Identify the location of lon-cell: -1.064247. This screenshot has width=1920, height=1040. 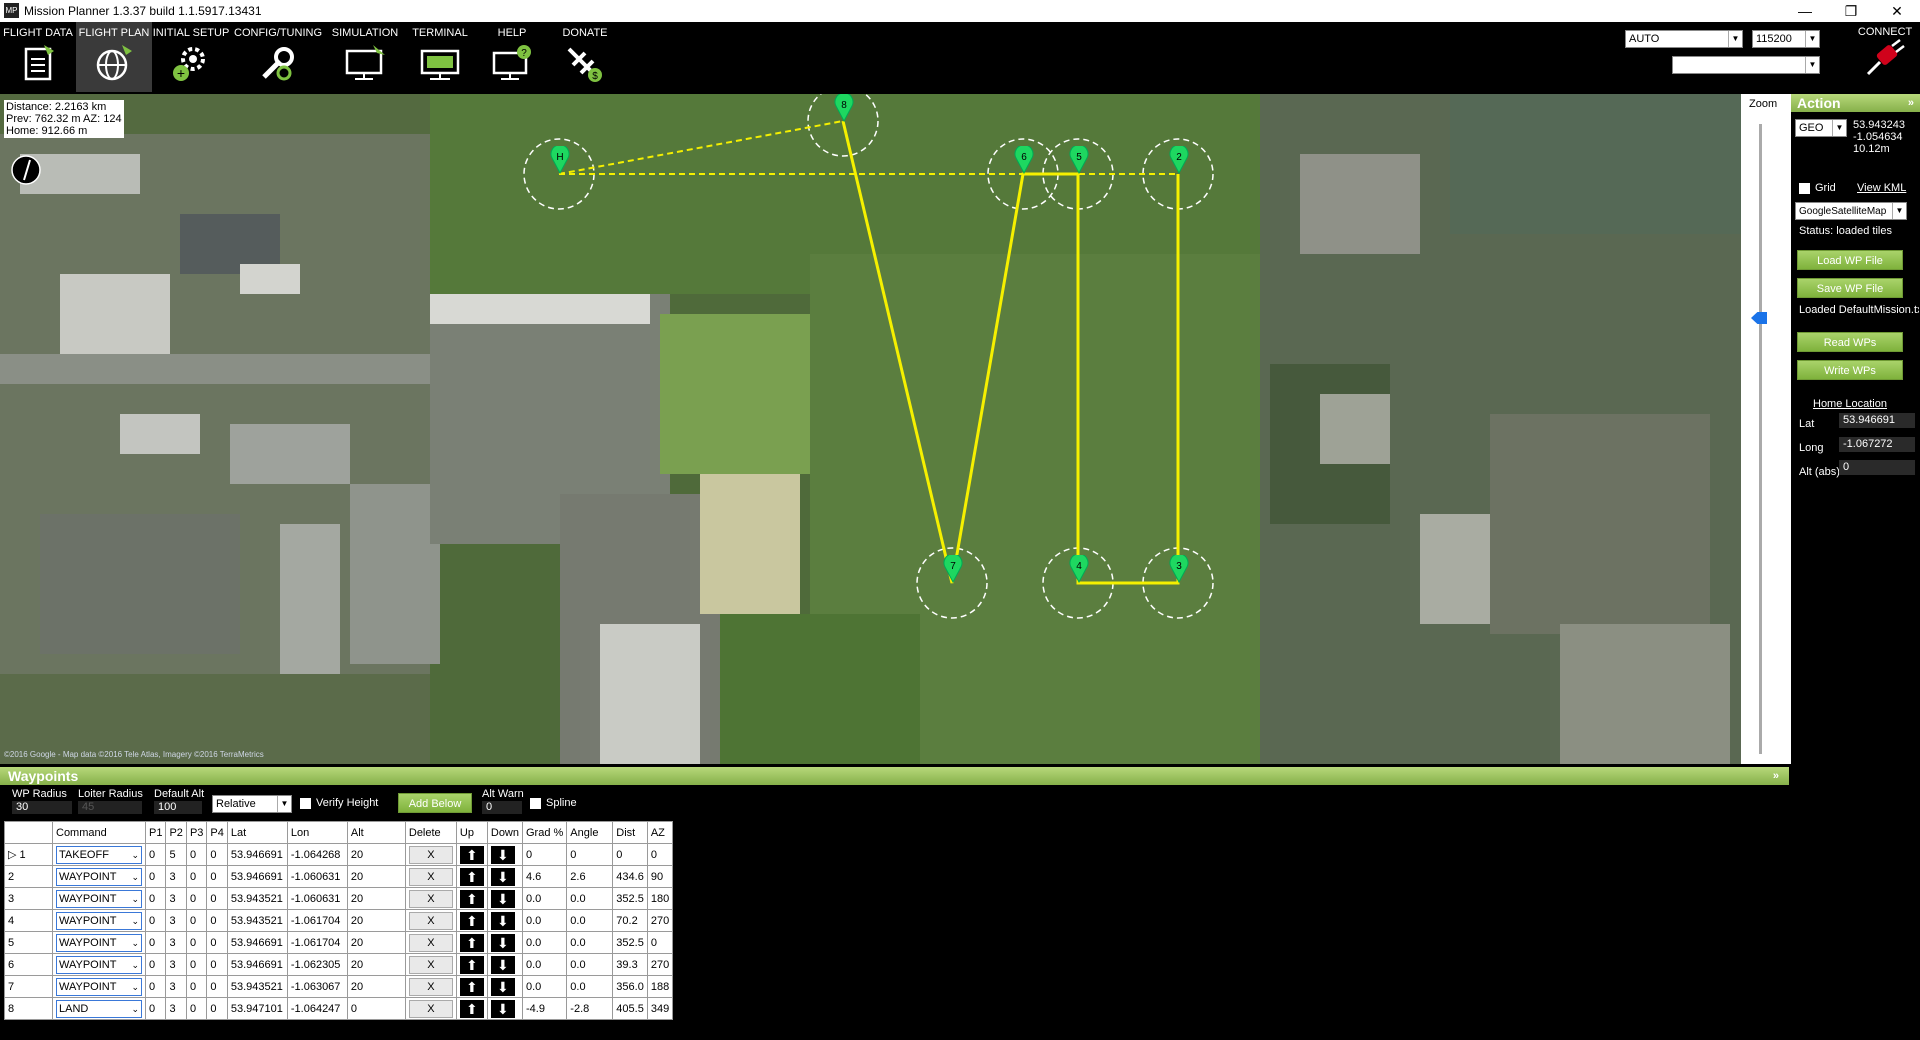
(317, 1008).